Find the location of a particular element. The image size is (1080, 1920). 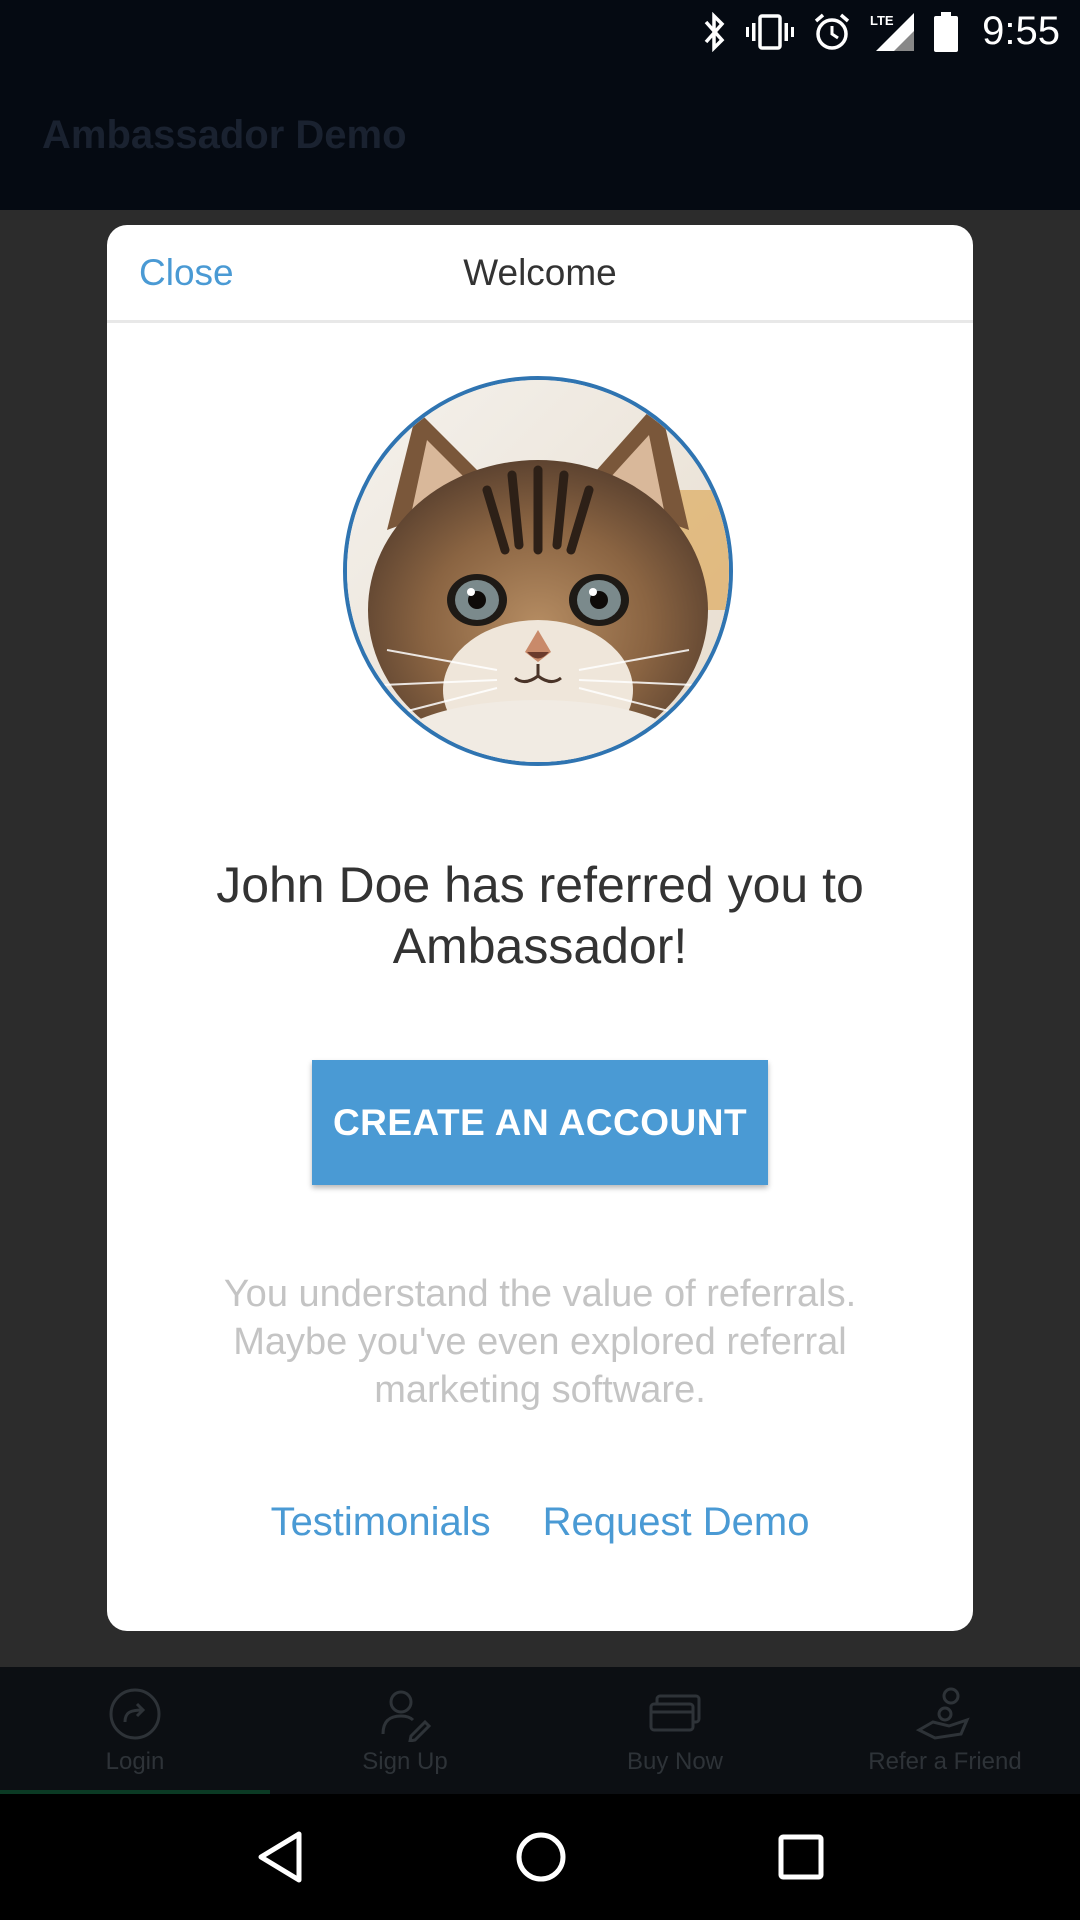

create-account-button: CREATE AN ACCOUNT is located at coordinates (540, 1122).